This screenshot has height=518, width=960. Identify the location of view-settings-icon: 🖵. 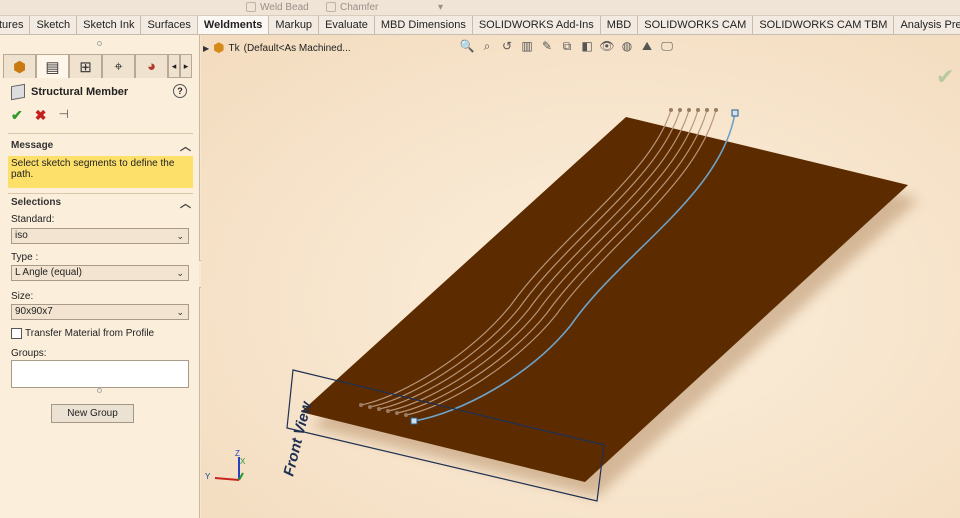
(667, 46).